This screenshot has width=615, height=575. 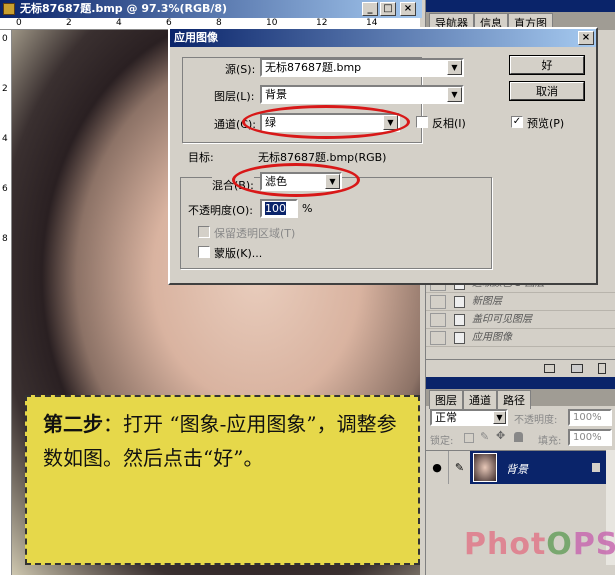 I want to click on fill-label: 填充:, so click(x=550, y=441).